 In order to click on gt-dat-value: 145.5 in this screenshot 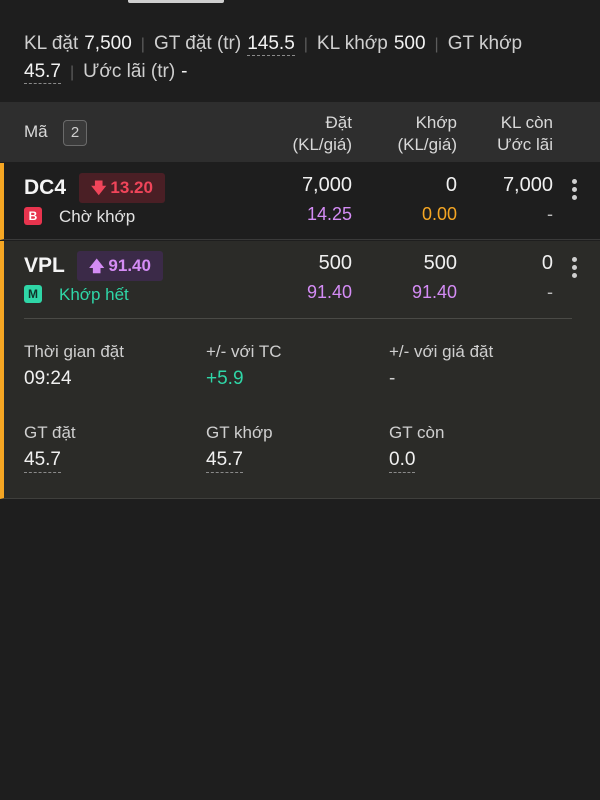, I will do `click(271, 44)`.